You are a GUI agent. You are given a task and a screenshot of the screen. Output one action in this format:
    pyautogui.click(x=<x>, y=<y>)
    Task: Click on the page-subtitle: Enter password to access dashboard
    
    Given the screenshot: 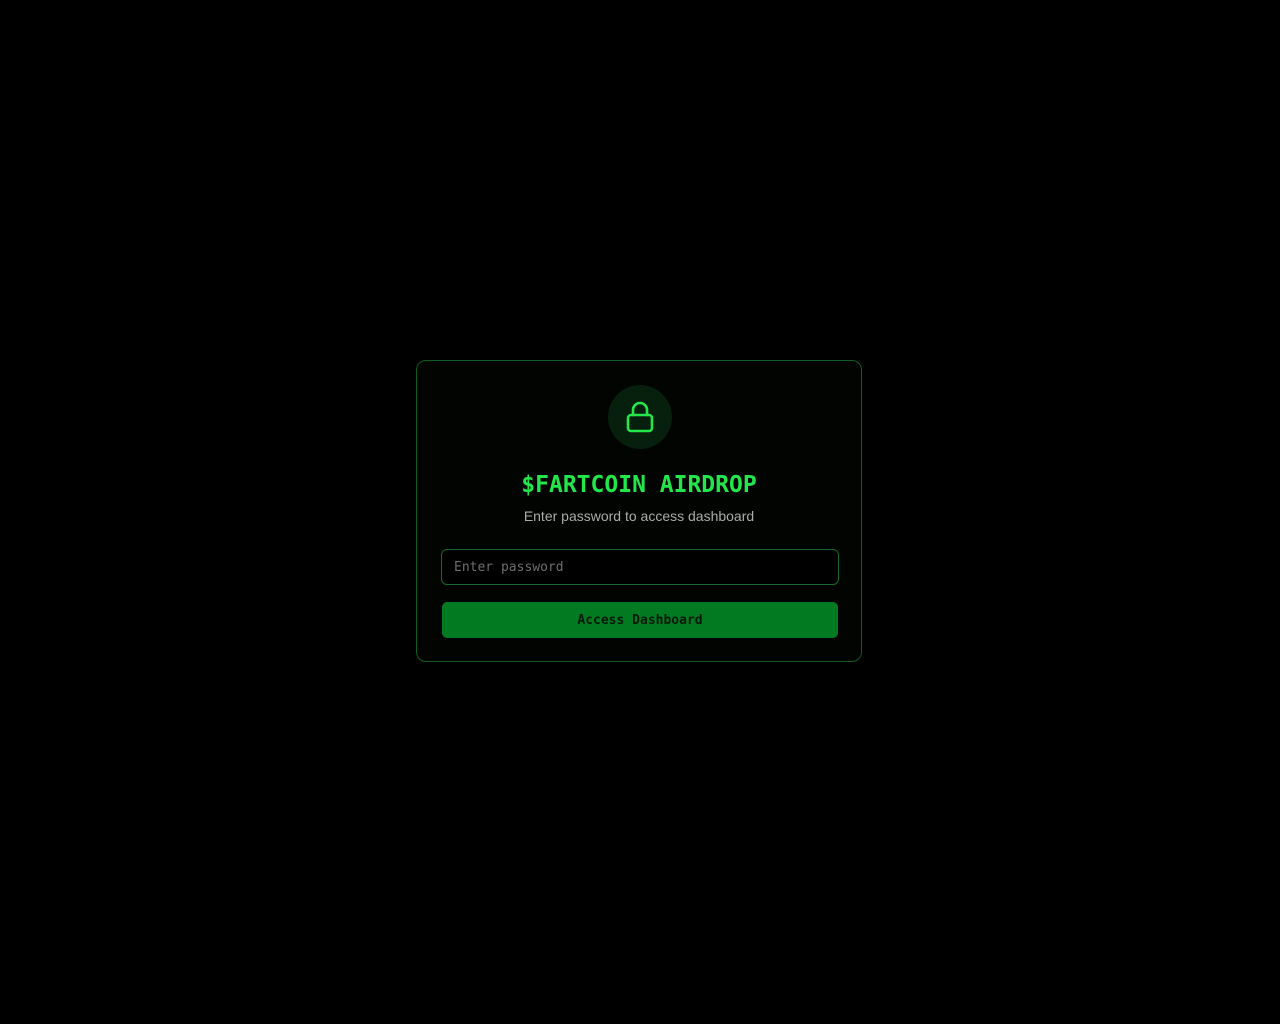 What is the action you would take?
    pyautogui.click(x=639, y=516)
    